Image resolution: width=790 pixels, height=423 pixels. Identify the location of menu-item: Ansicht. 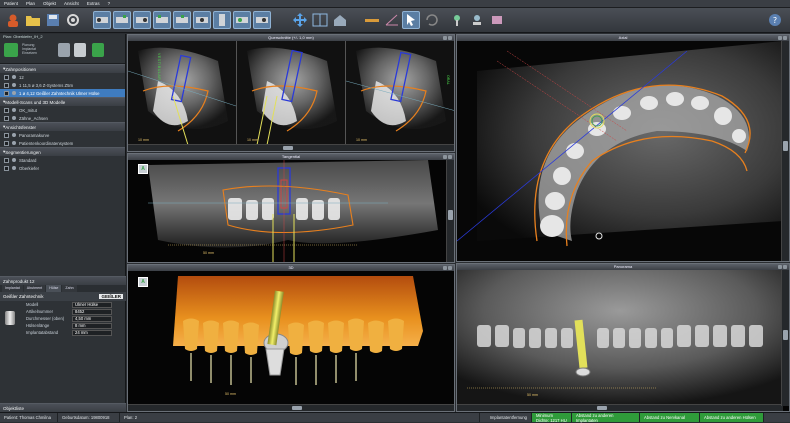
(71, 3).